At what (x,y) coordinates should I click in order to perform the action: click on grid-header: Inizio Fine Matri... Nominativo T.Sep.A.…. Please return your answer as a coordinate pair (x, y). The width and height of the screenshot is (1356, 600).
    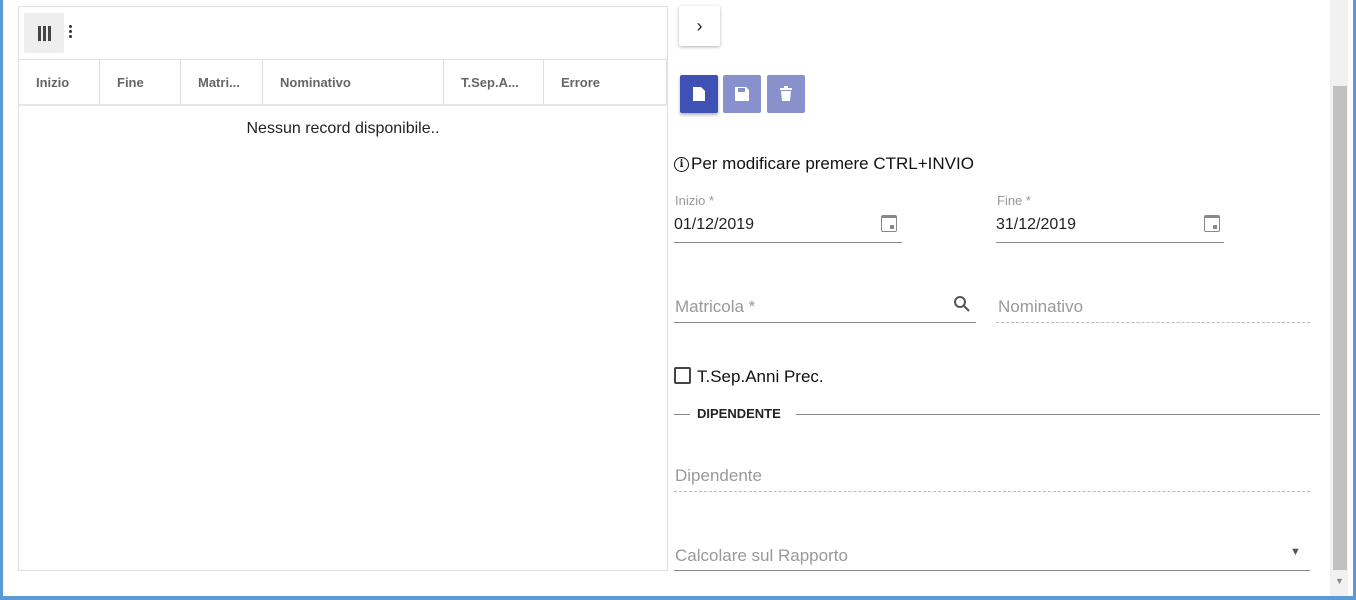
    Looking at the image, I should click on (343, 83).